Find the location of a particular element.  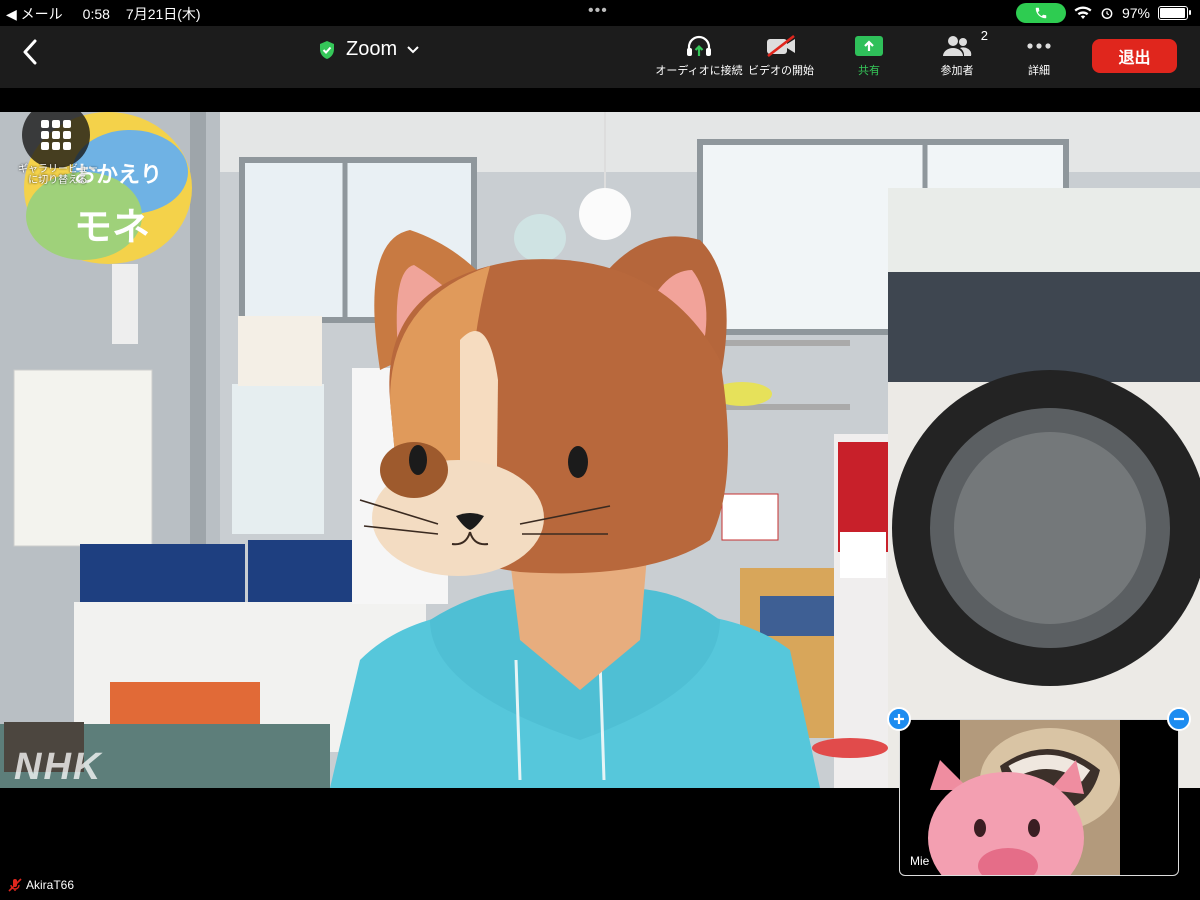

back-to-app-link: ◀ メール is located at coordinates (34, 14).